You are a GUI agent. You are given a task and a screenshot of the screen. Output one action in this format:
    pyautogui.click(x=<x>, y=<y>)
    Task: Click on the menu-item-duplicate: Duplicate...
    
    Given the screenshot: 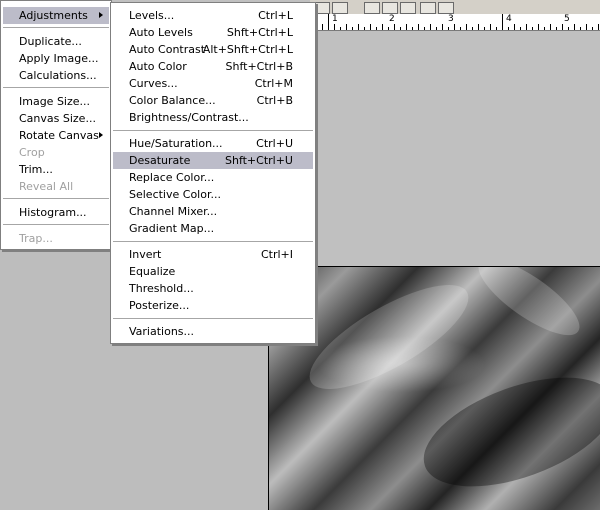 What is the action you would take?
    pyautogui.click(x=56, y=41)
    